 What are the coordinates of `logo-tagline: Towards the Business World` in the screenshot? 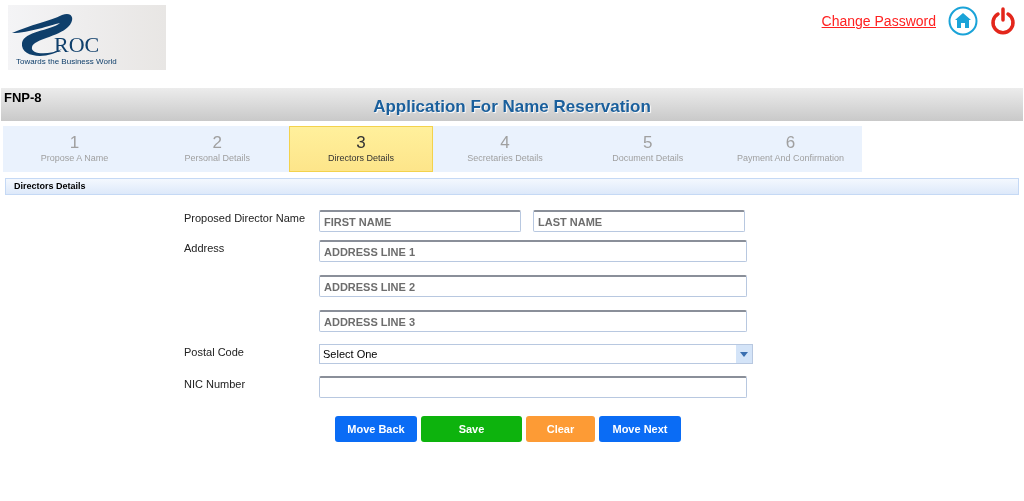 It's located at (66, 62).